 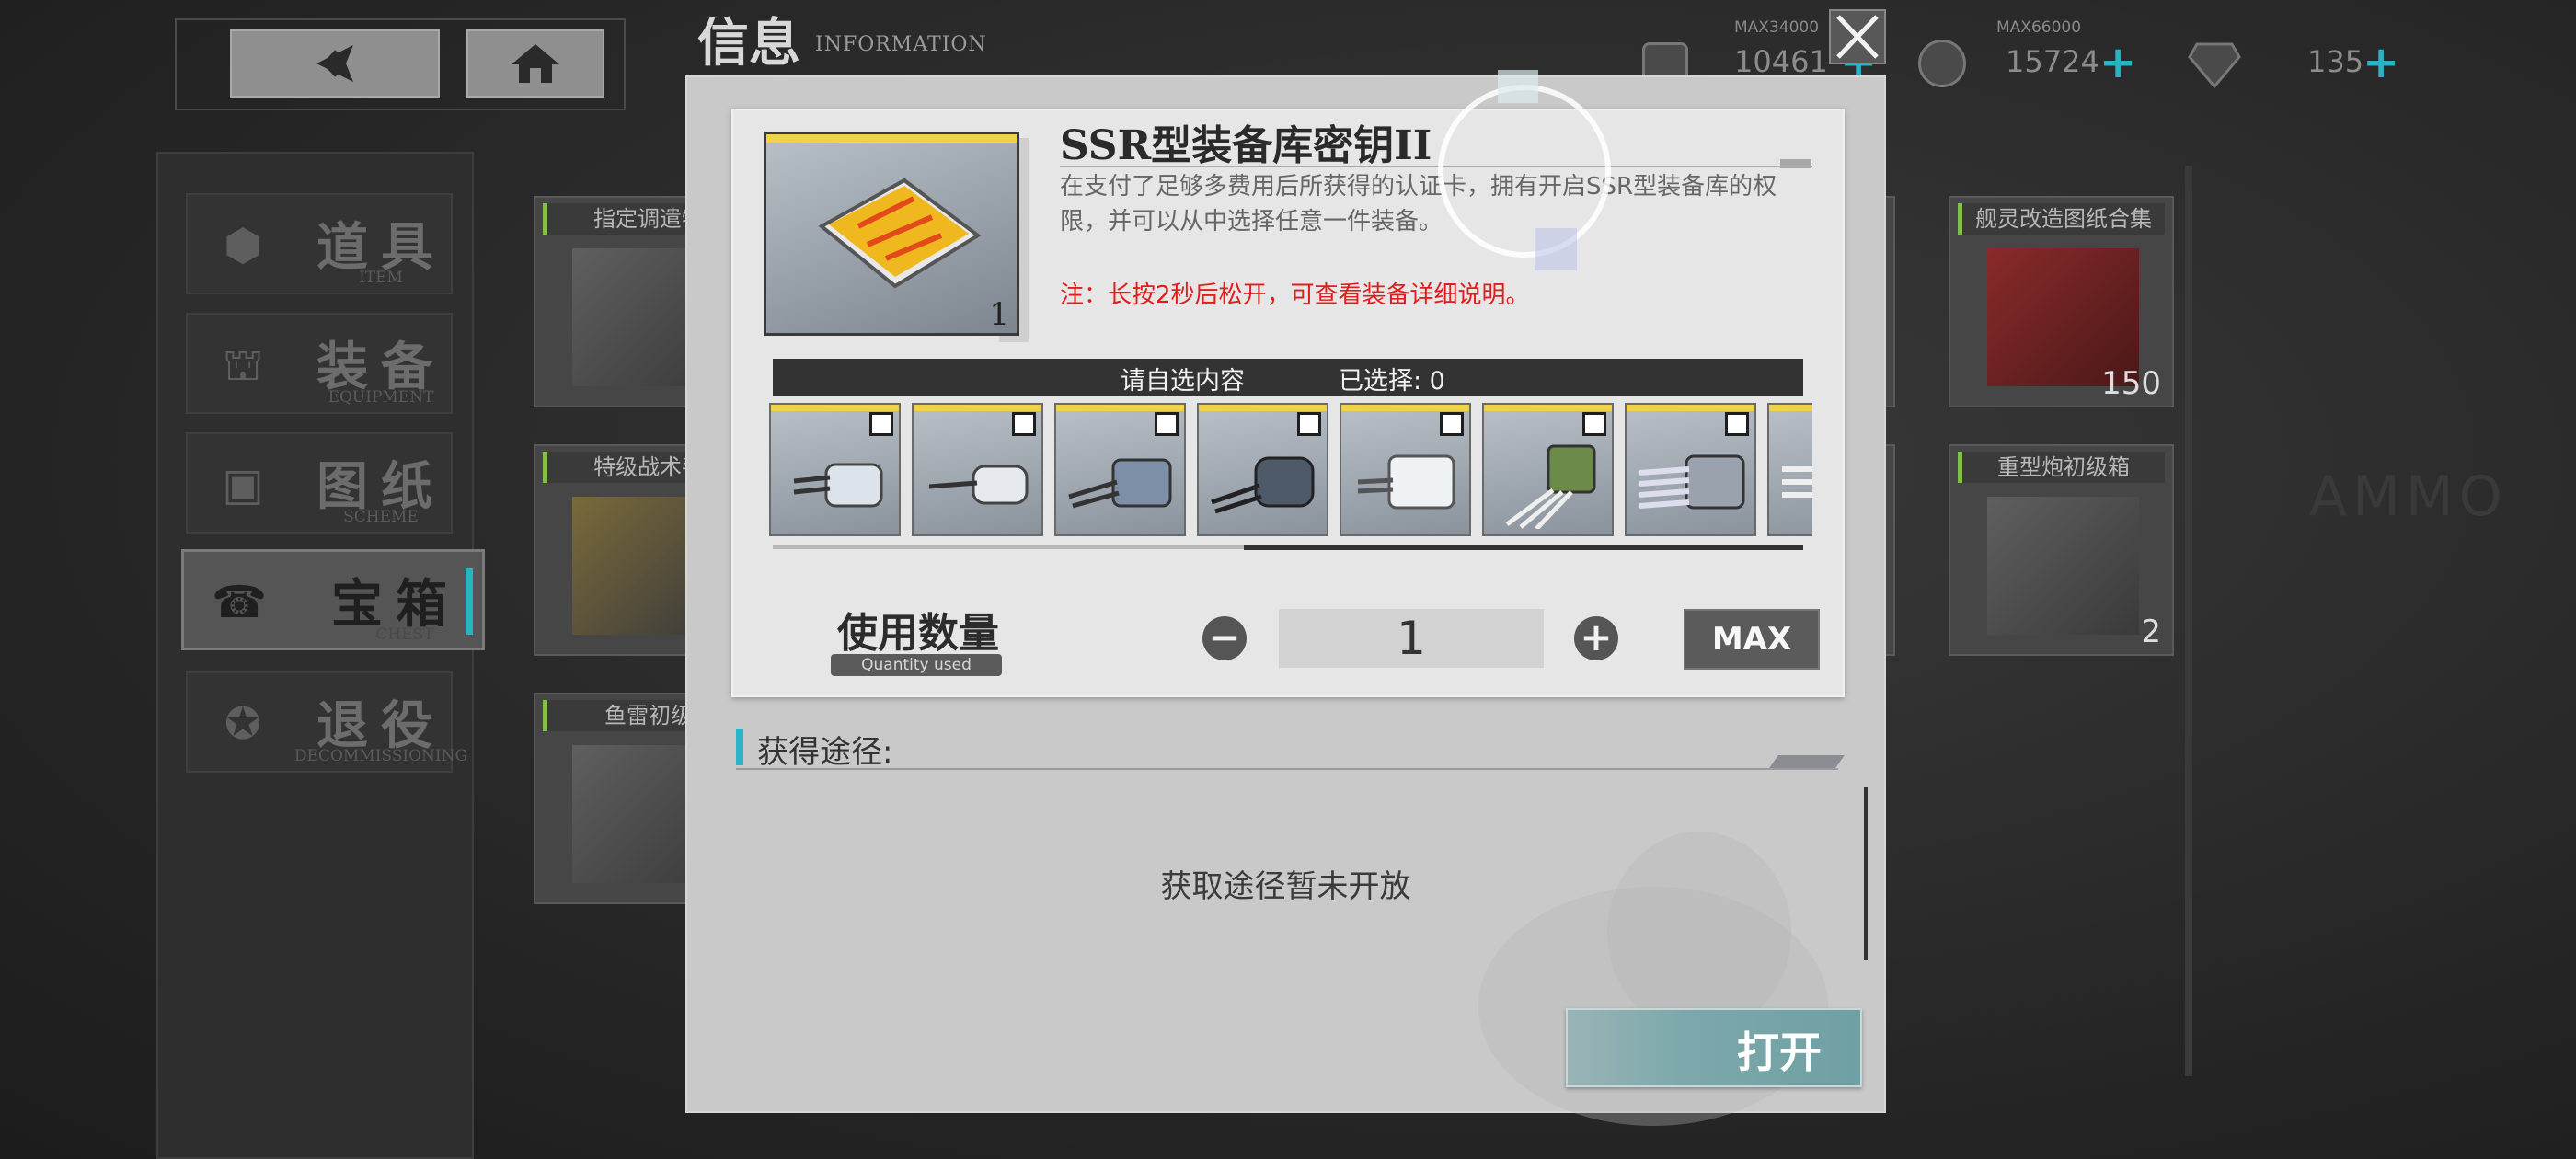 I want to click on source-scrollbar, so click(x=1866, y=873).